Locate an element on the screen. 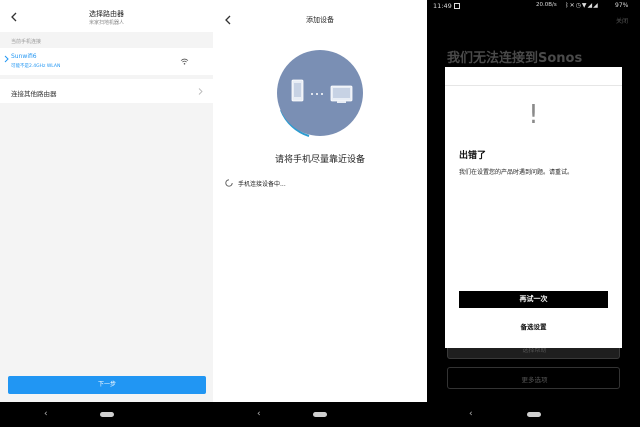 The width and height of the screenshot is (640, 427). page-title: 选择路由器 is located at coordinates (106, 14).